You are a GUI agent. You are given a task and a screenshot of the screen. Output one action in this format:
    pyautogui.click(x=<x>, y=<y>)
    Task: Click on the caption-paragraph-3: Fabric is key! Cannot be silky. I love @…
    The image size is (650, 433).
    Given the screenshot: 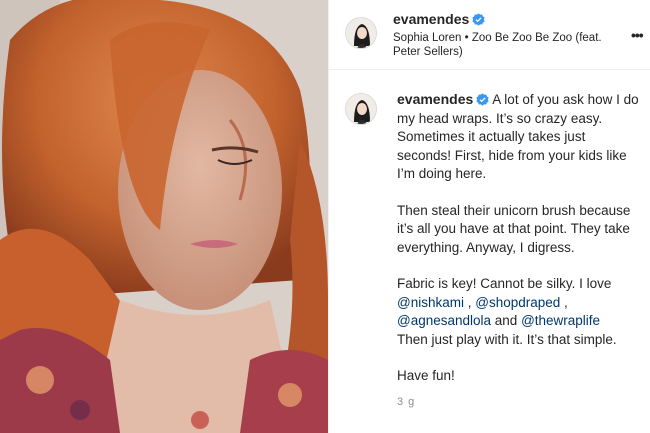 What is the action you would take?
    pyautogui.click(x=520, y=303)
    